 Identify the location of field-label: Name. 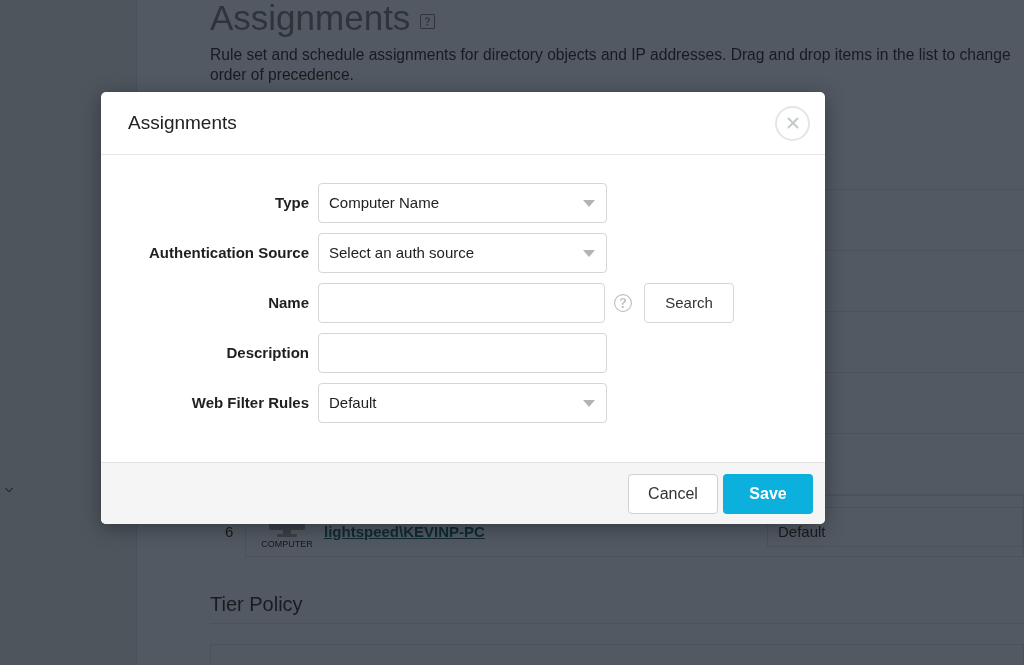
(288, 302).